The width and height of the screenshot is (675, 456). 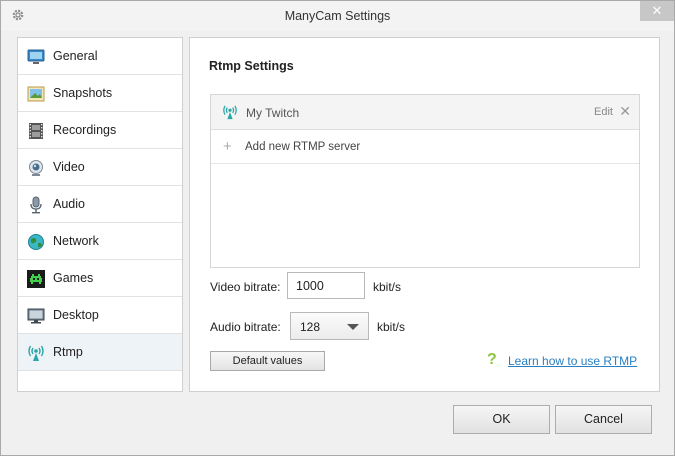 I want to click on add-rtmp-server-button: + Add new RTMP server, so click(x=425, y=147).